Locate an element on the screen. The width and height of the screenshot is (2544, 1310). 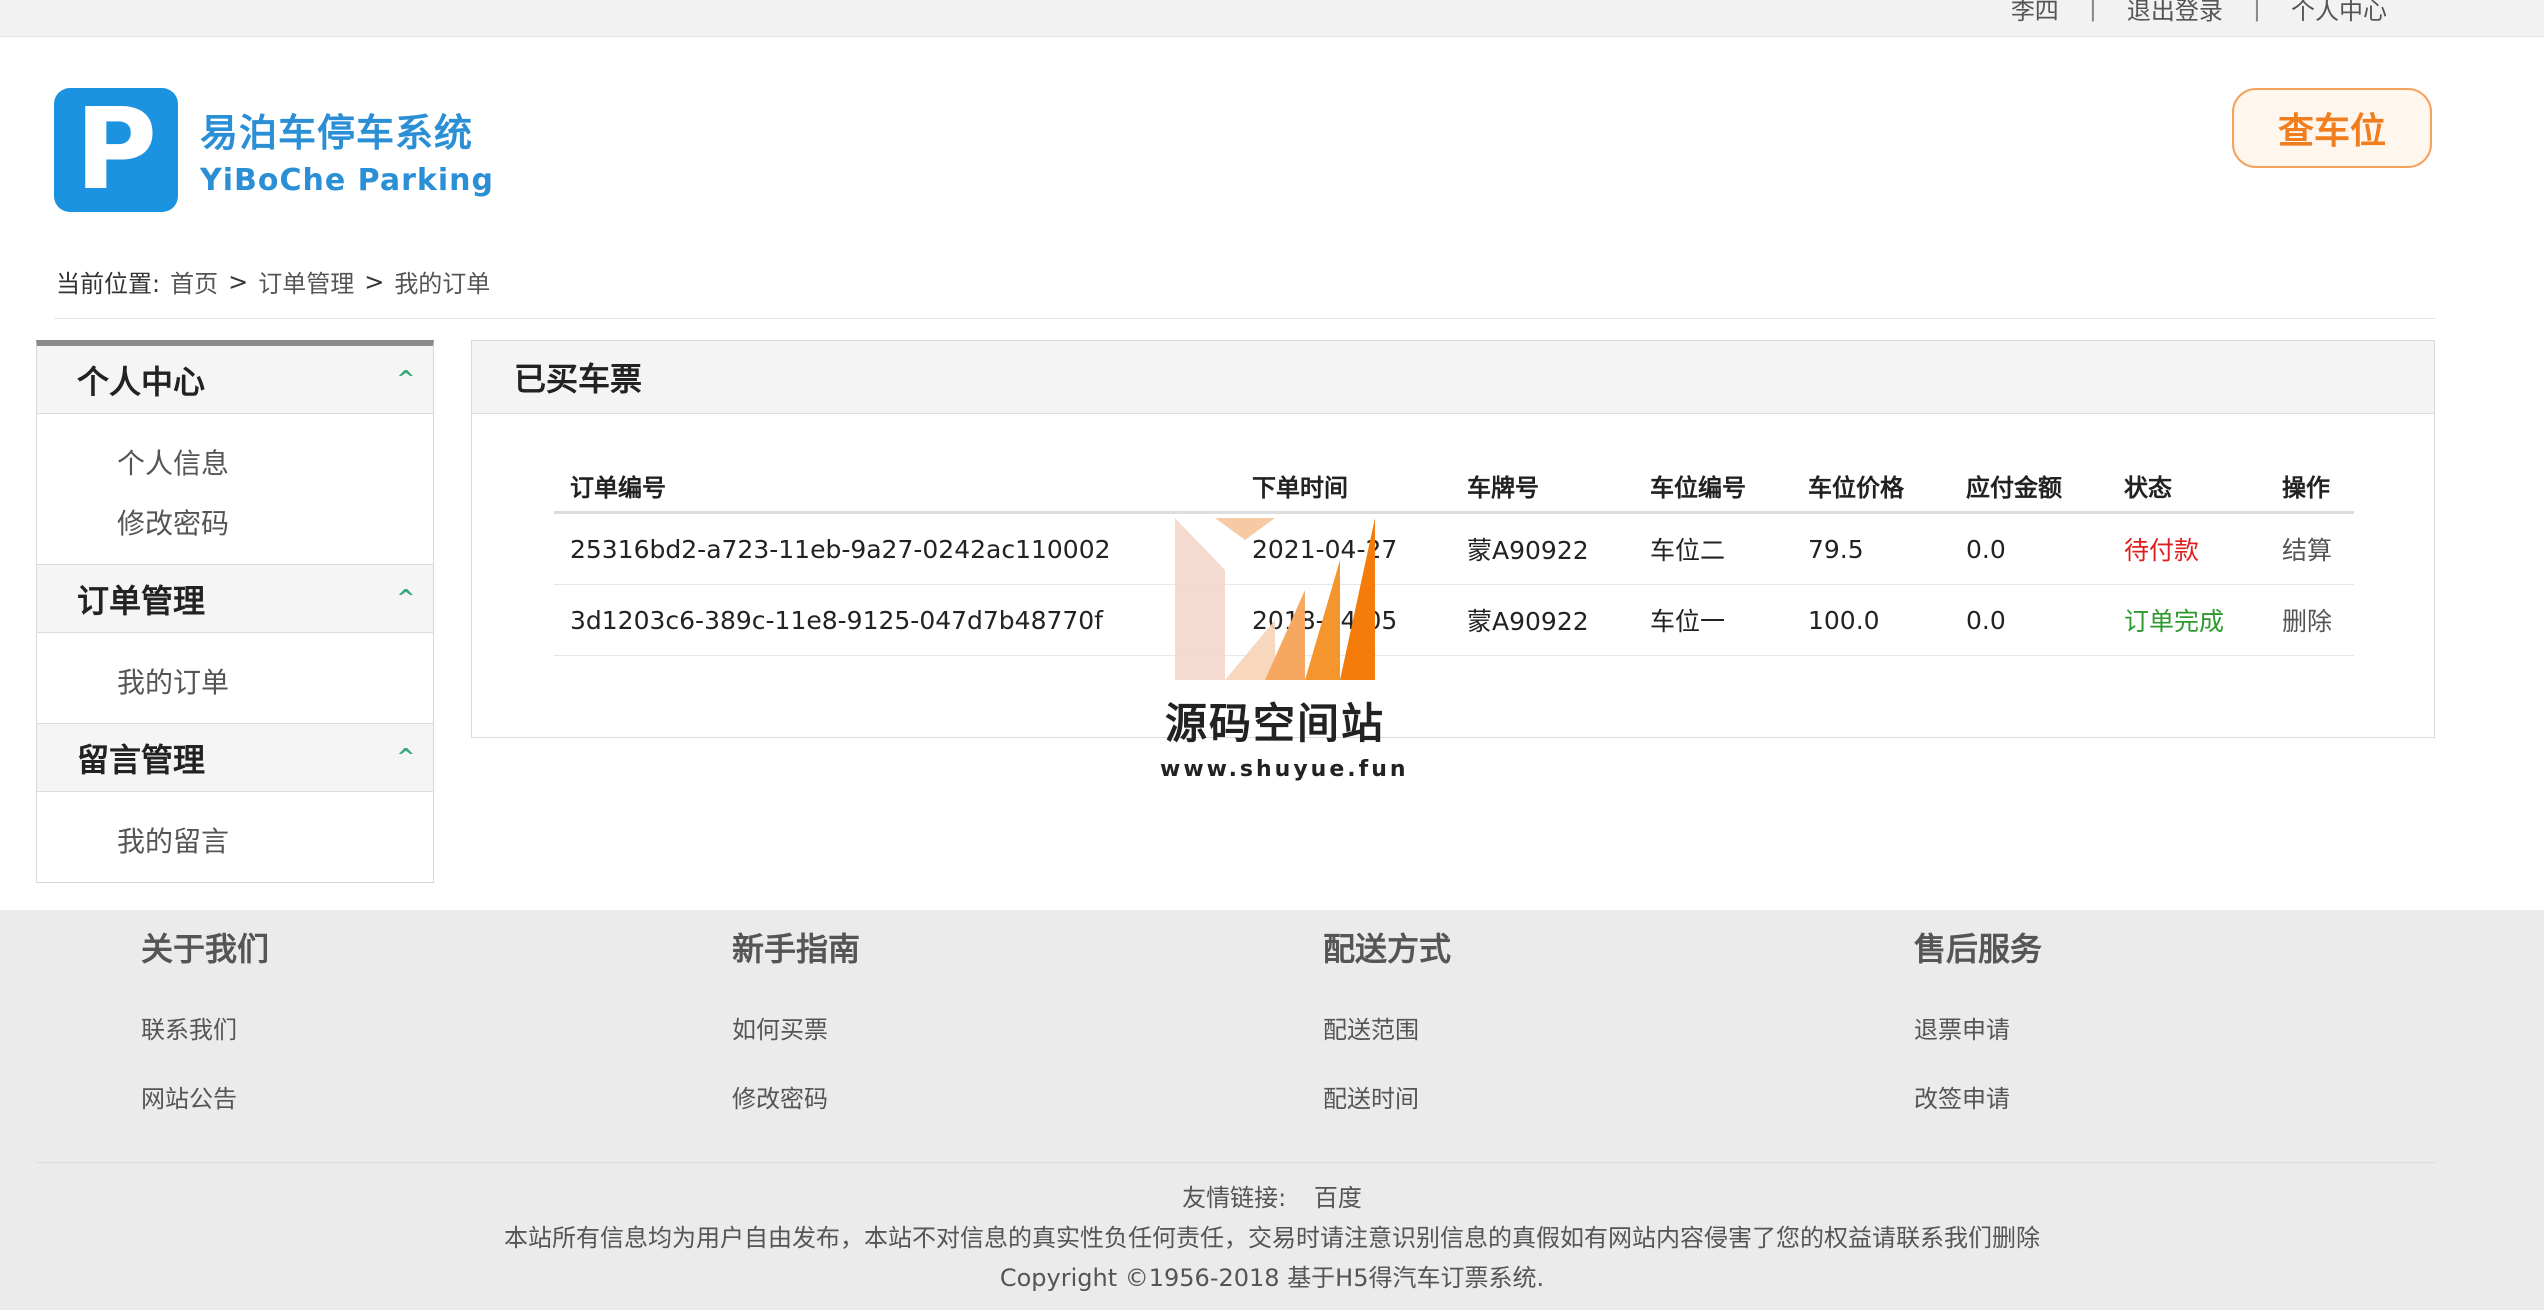
footer-column-title: 关于我们 is located at coordinates (205, 949).